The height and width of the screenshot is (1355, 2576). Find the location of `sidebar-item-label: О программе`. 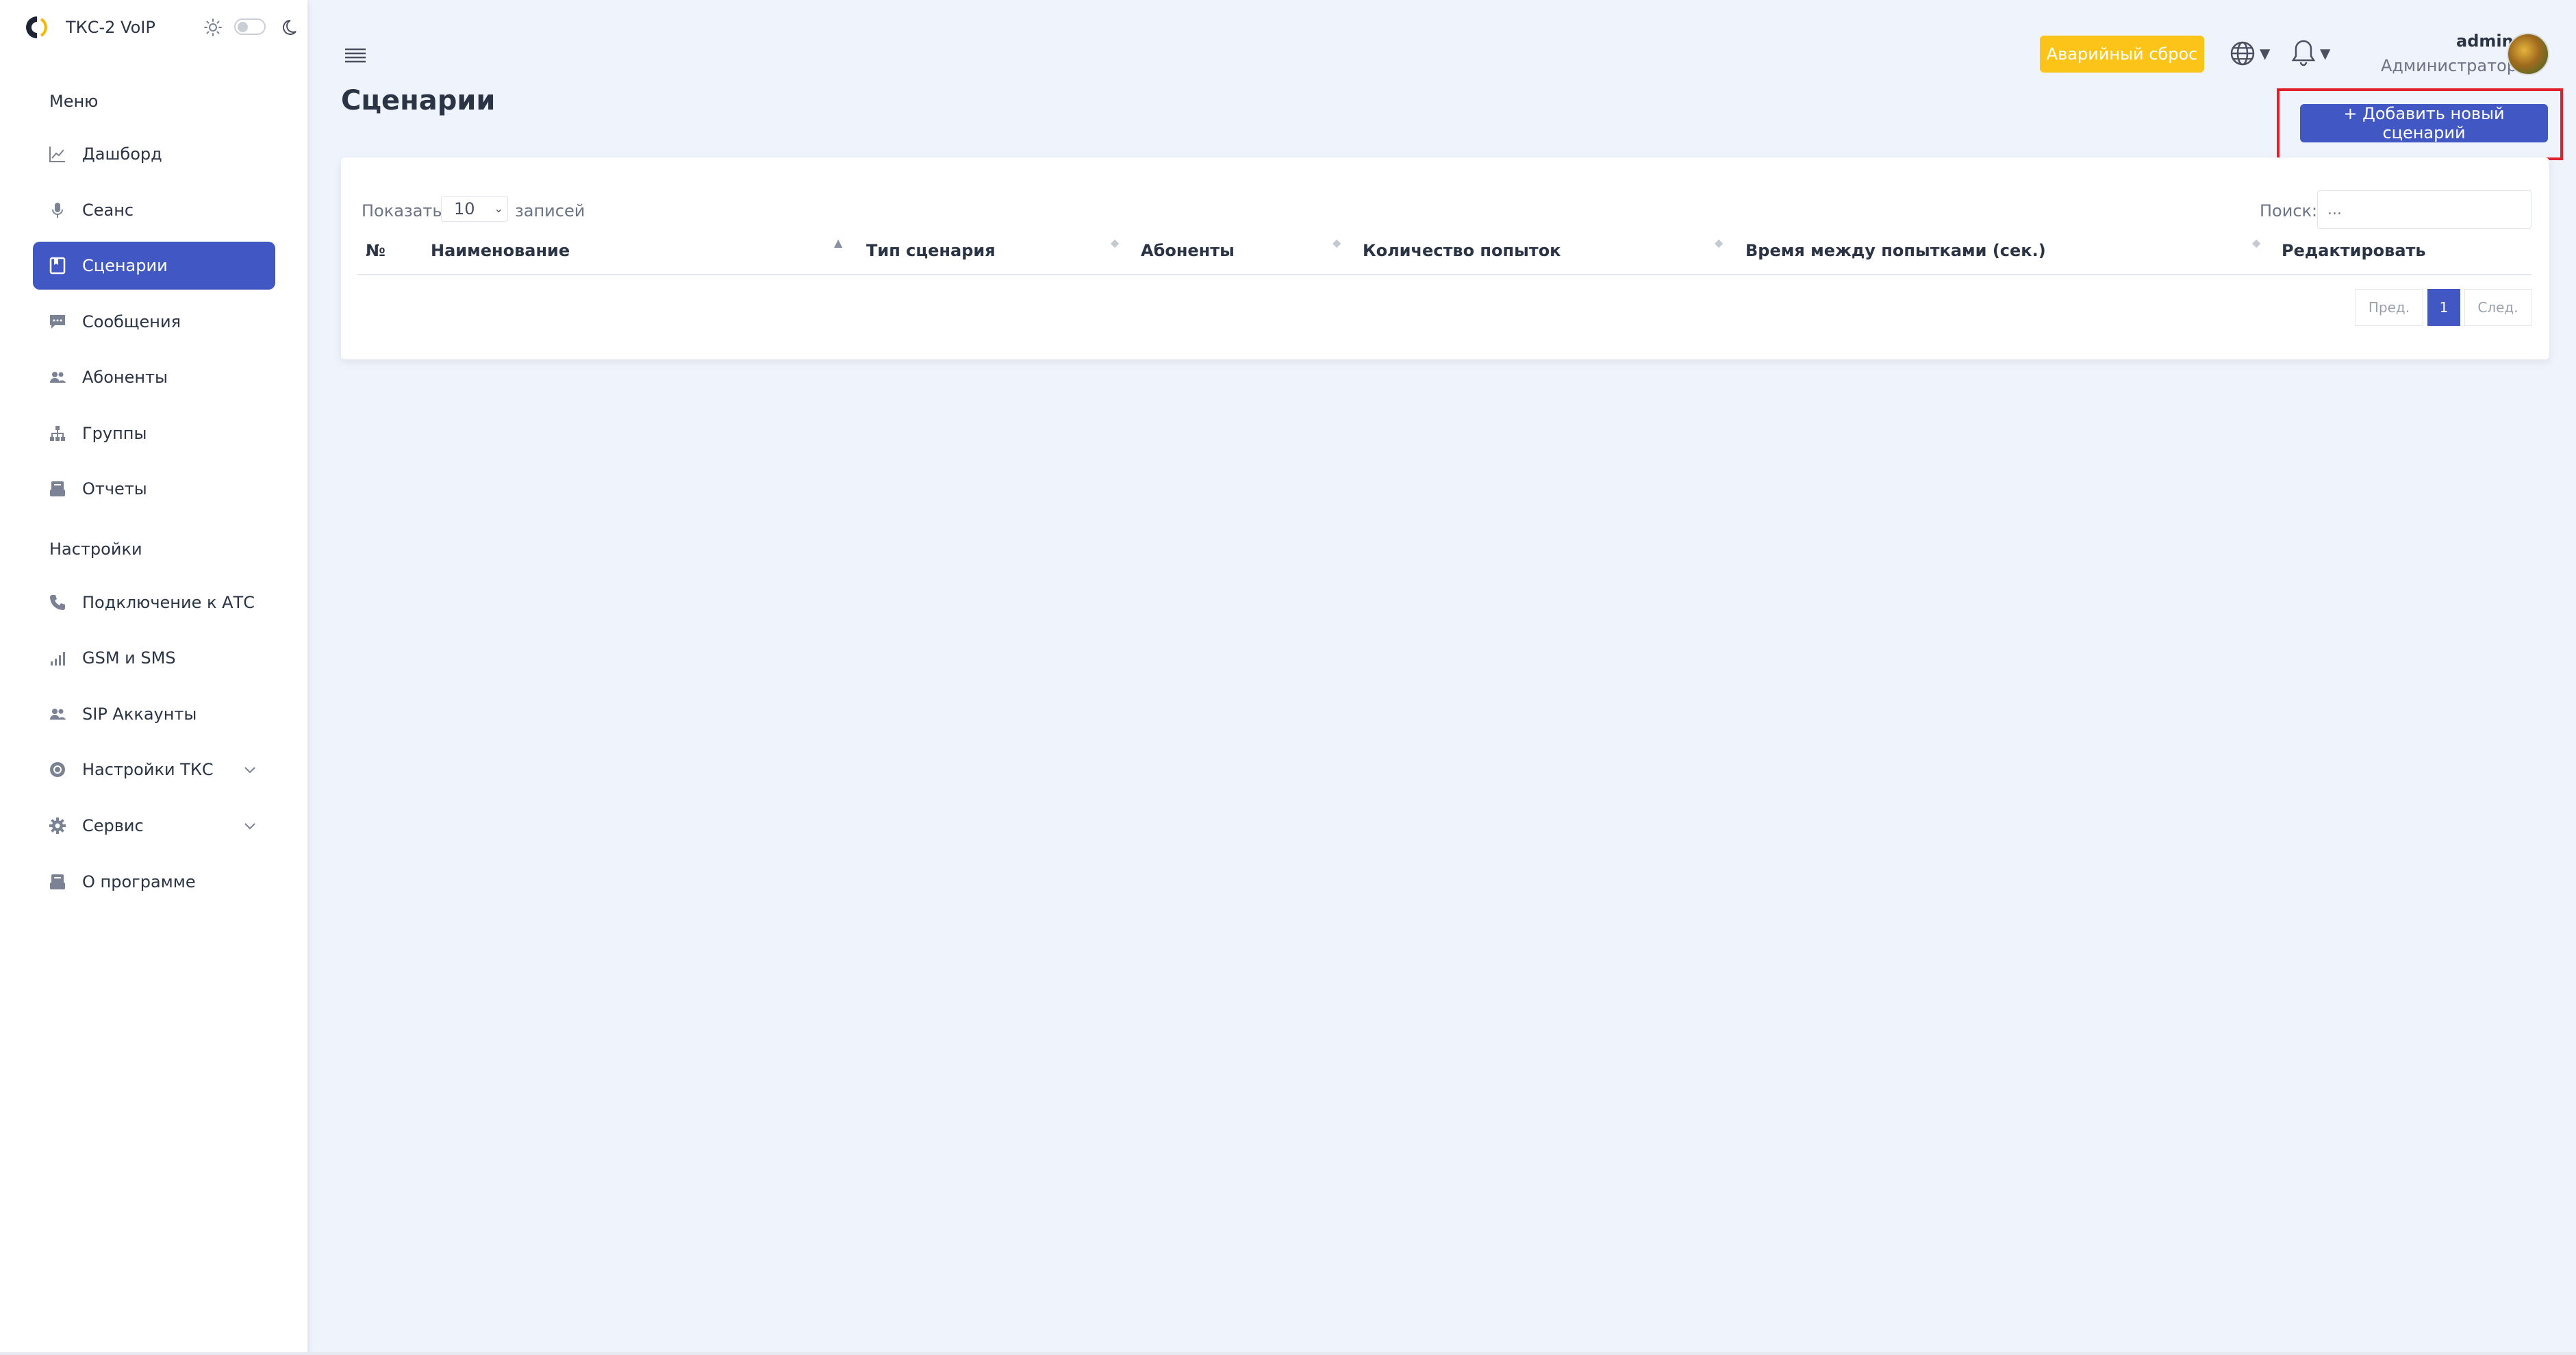

sidebar-item-label: О программе is located at coordinates (139, 881).